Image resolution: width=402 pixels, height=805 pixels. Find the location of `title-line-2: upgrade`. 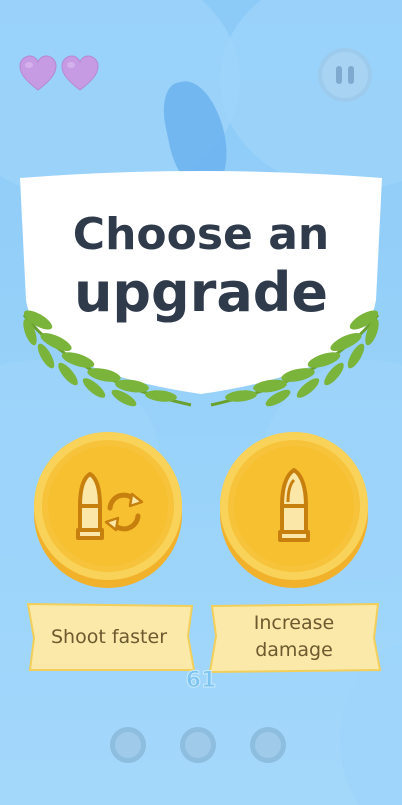

title-line-2: upgrade is located at coordinates (201, 292).